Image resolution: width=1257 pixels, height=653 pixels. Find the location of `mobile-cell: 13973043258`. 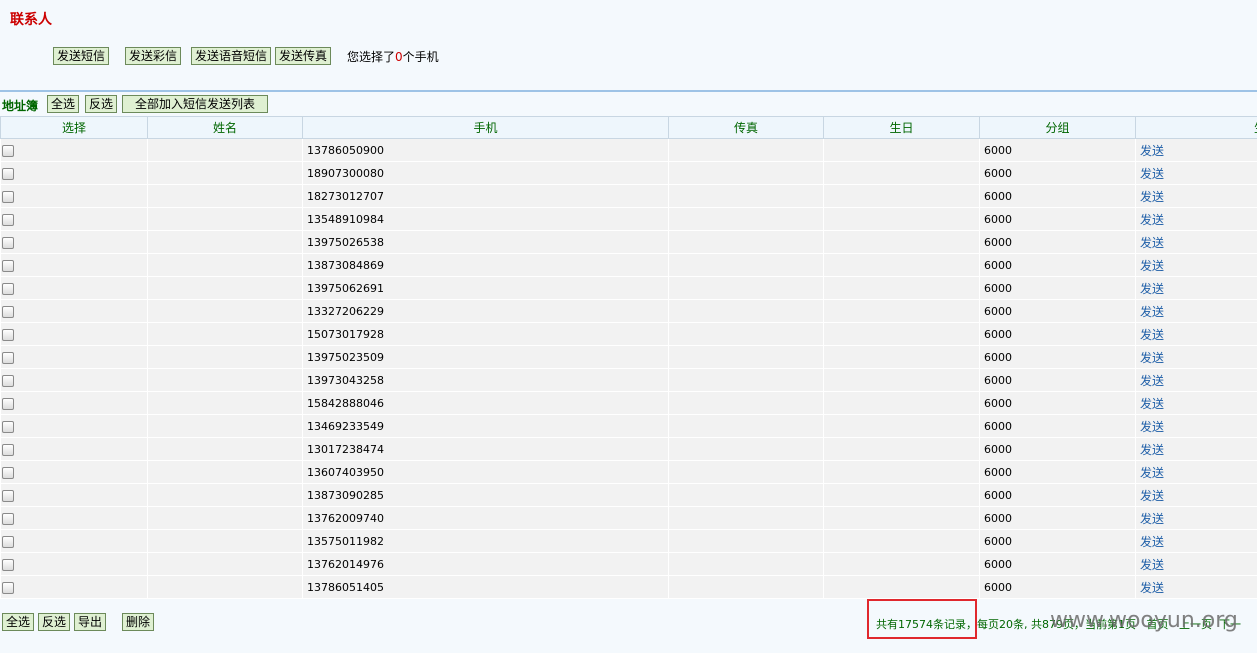

mobile-cell: 13973043258 is located at coordinates (485, 380).